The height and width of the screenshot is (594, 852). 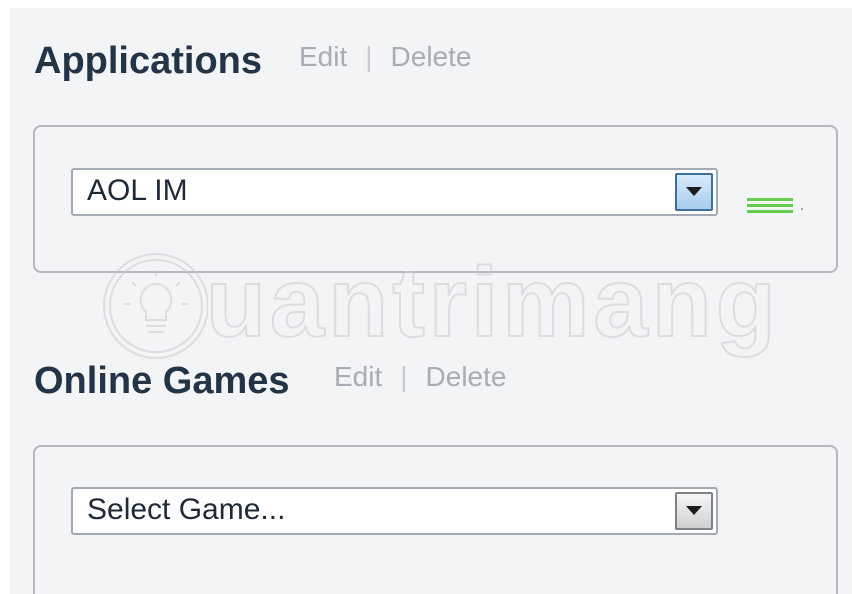 I want to click on applications-edit-link: Edit, so click(x=323, y=56).